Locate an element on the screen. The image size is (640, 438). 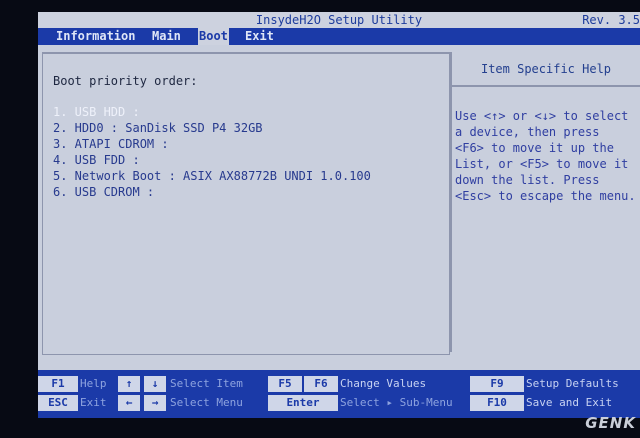
title-bar: InsydeH2O Setup Utility Rev. 3.5 is located at coordinates (339, 20).